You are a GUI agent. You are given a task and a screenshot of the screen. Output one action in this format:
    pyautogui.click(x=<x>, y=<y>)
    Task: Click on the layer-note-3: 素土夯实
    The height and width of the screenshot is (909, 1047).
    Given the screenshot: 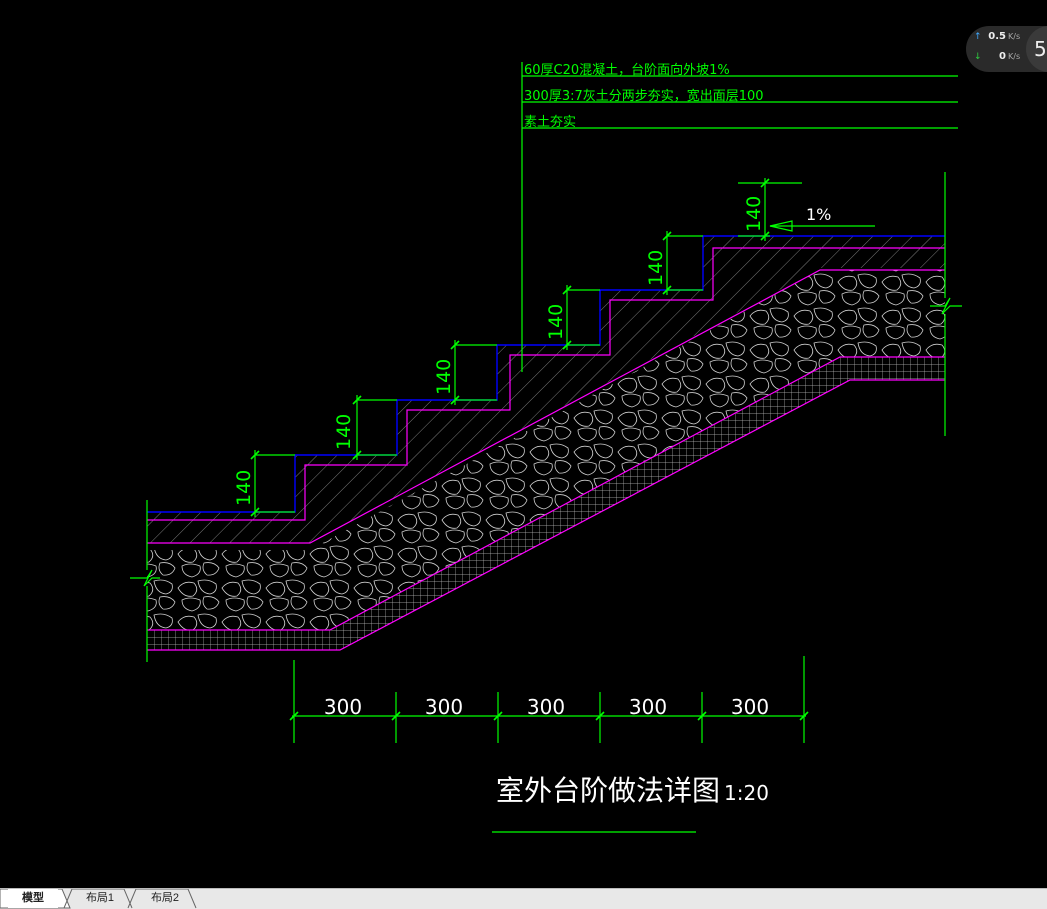 What is the action you would take?
    pyautogui.click(x=550, y=122)
    